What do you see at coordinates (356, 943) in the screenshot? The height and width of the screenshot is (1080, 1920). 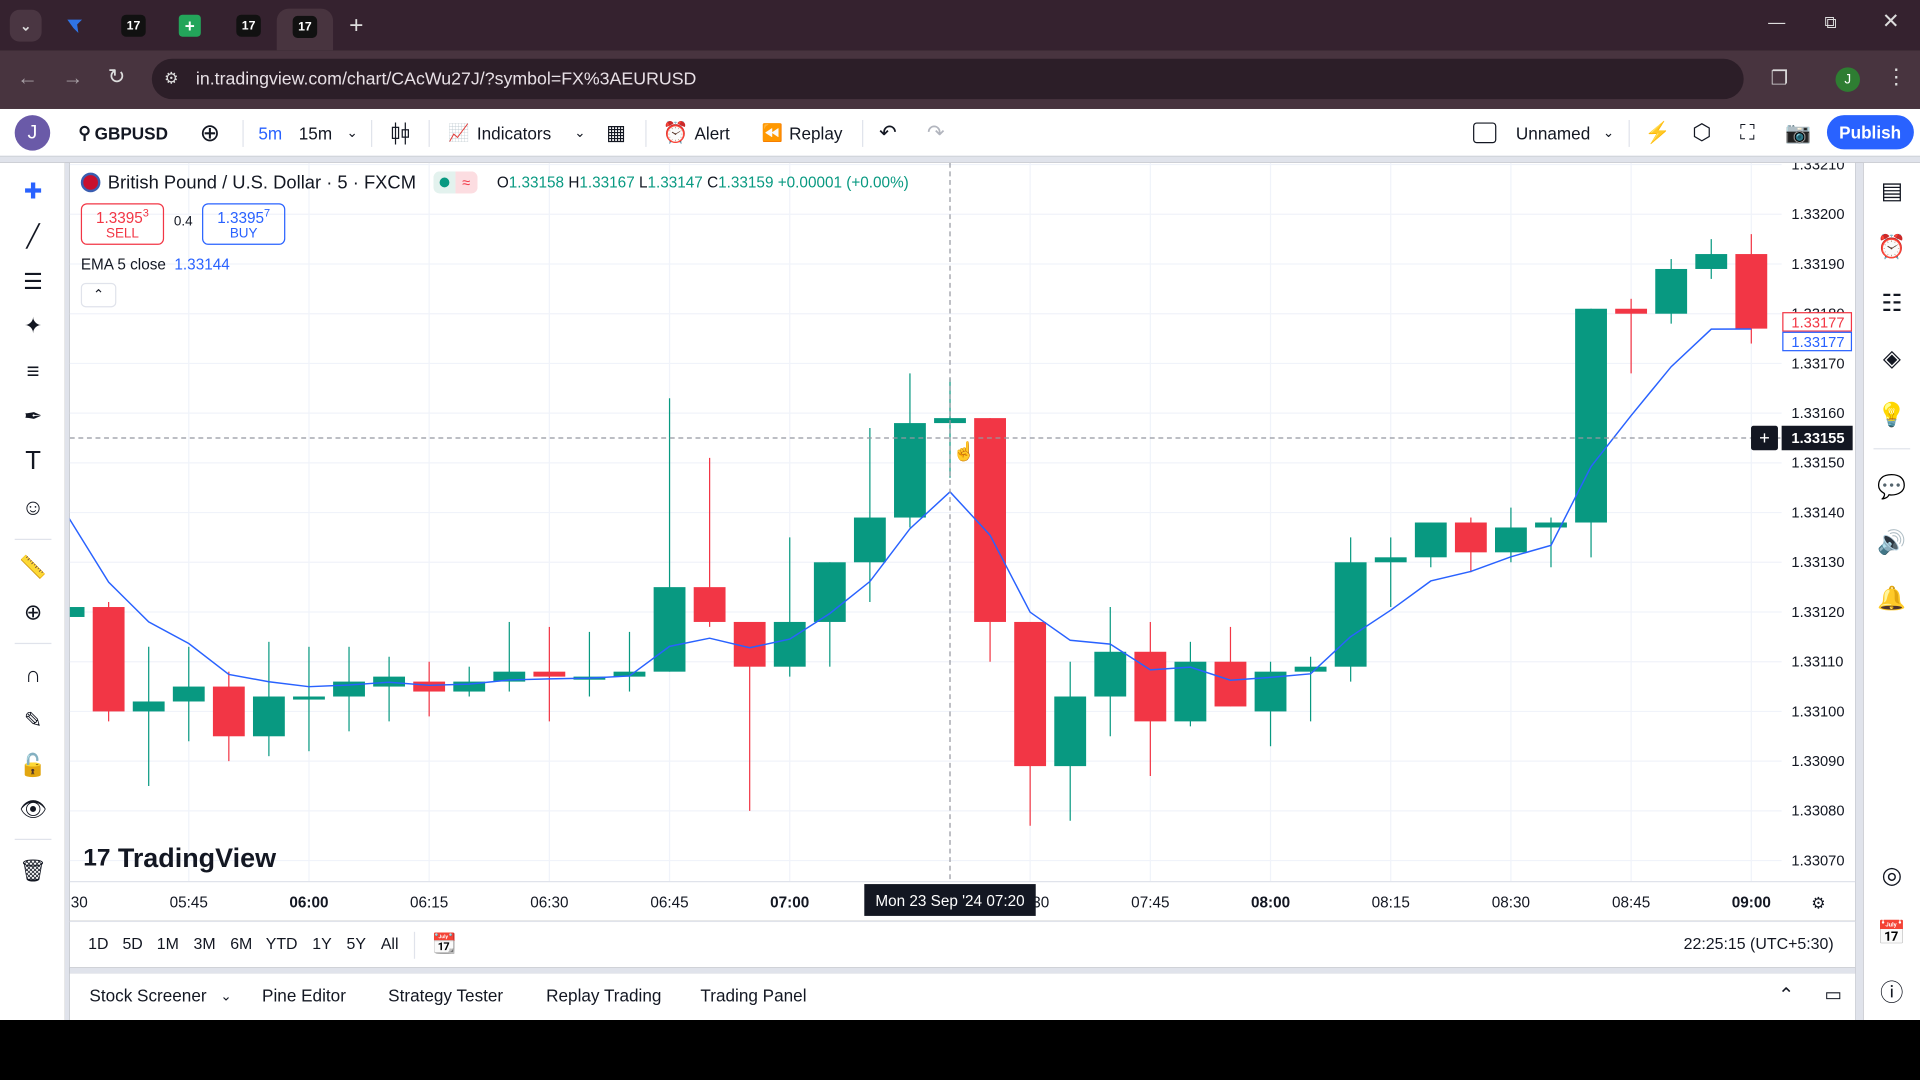 I see `range-5y: 5Y` at bounding box center [356, 943].